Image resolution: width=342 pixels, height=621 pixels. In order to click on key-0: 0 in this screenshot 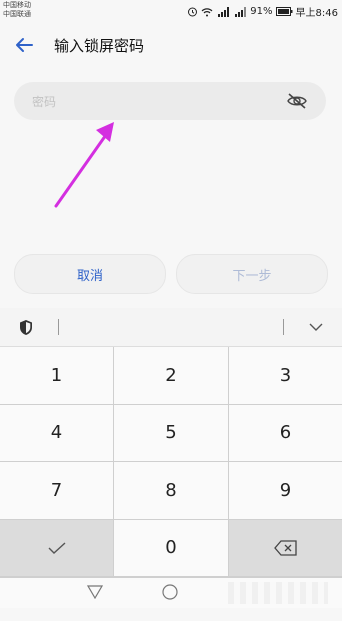, I will do `click(171, 547)`.